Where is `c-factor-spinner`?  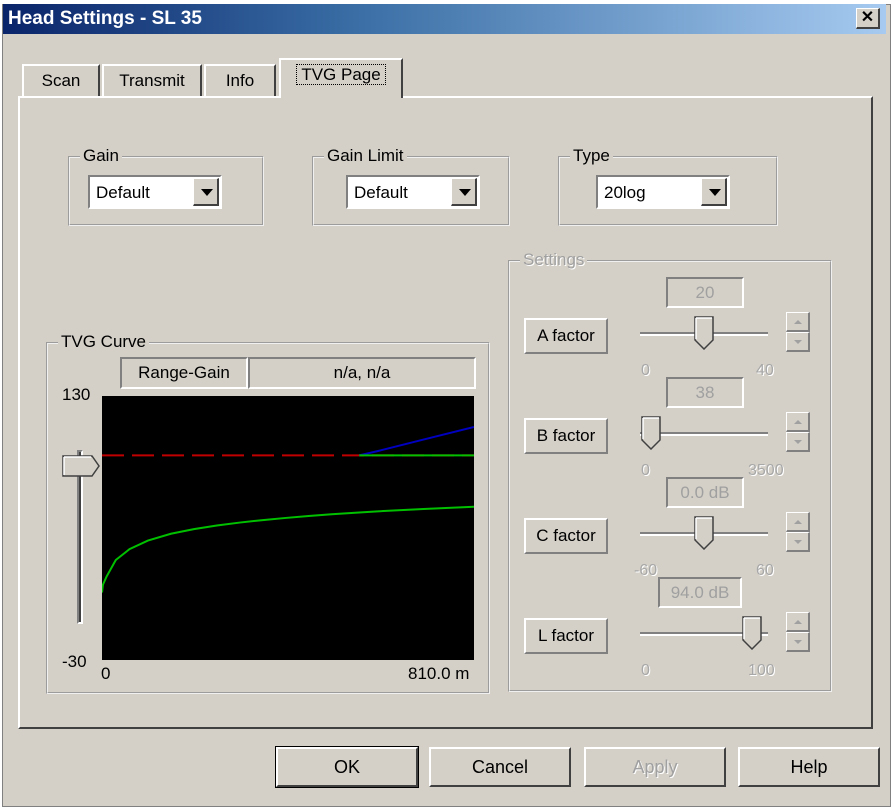
c-factor-spinner is located at coordinates (798, 533).